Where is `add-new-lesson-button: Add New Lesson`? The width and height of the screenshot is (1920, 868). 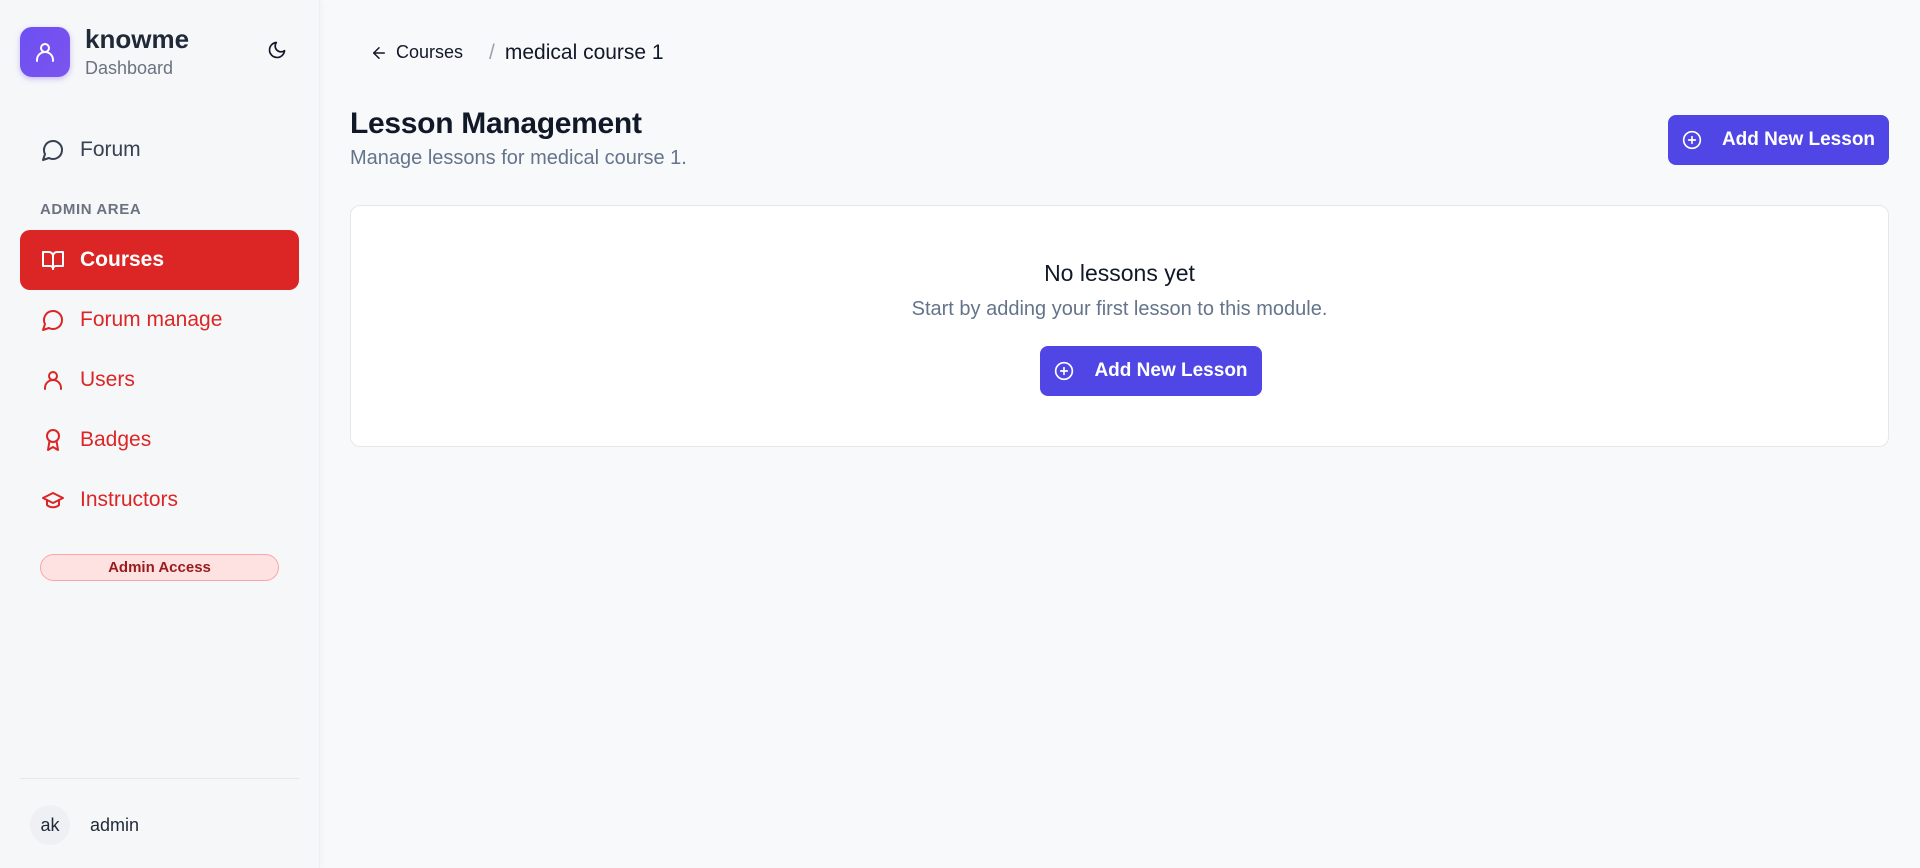 add-new-lesson-button: Add New Lesson is located at coordinates (1778, 140).